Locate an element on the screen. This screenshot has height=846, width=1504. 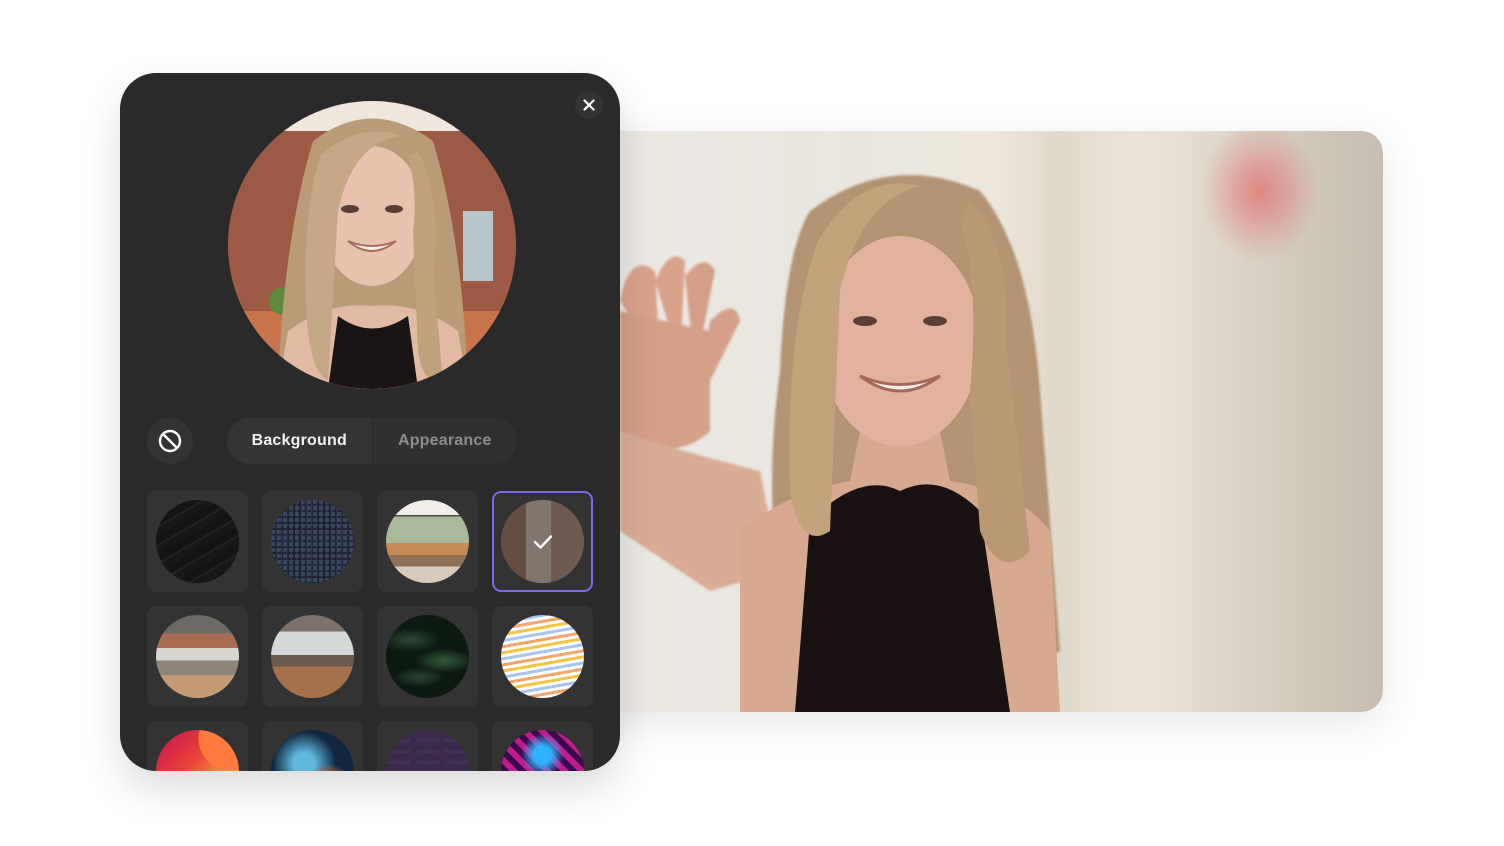
prohibited-icon is located at coordinates (170, 441).